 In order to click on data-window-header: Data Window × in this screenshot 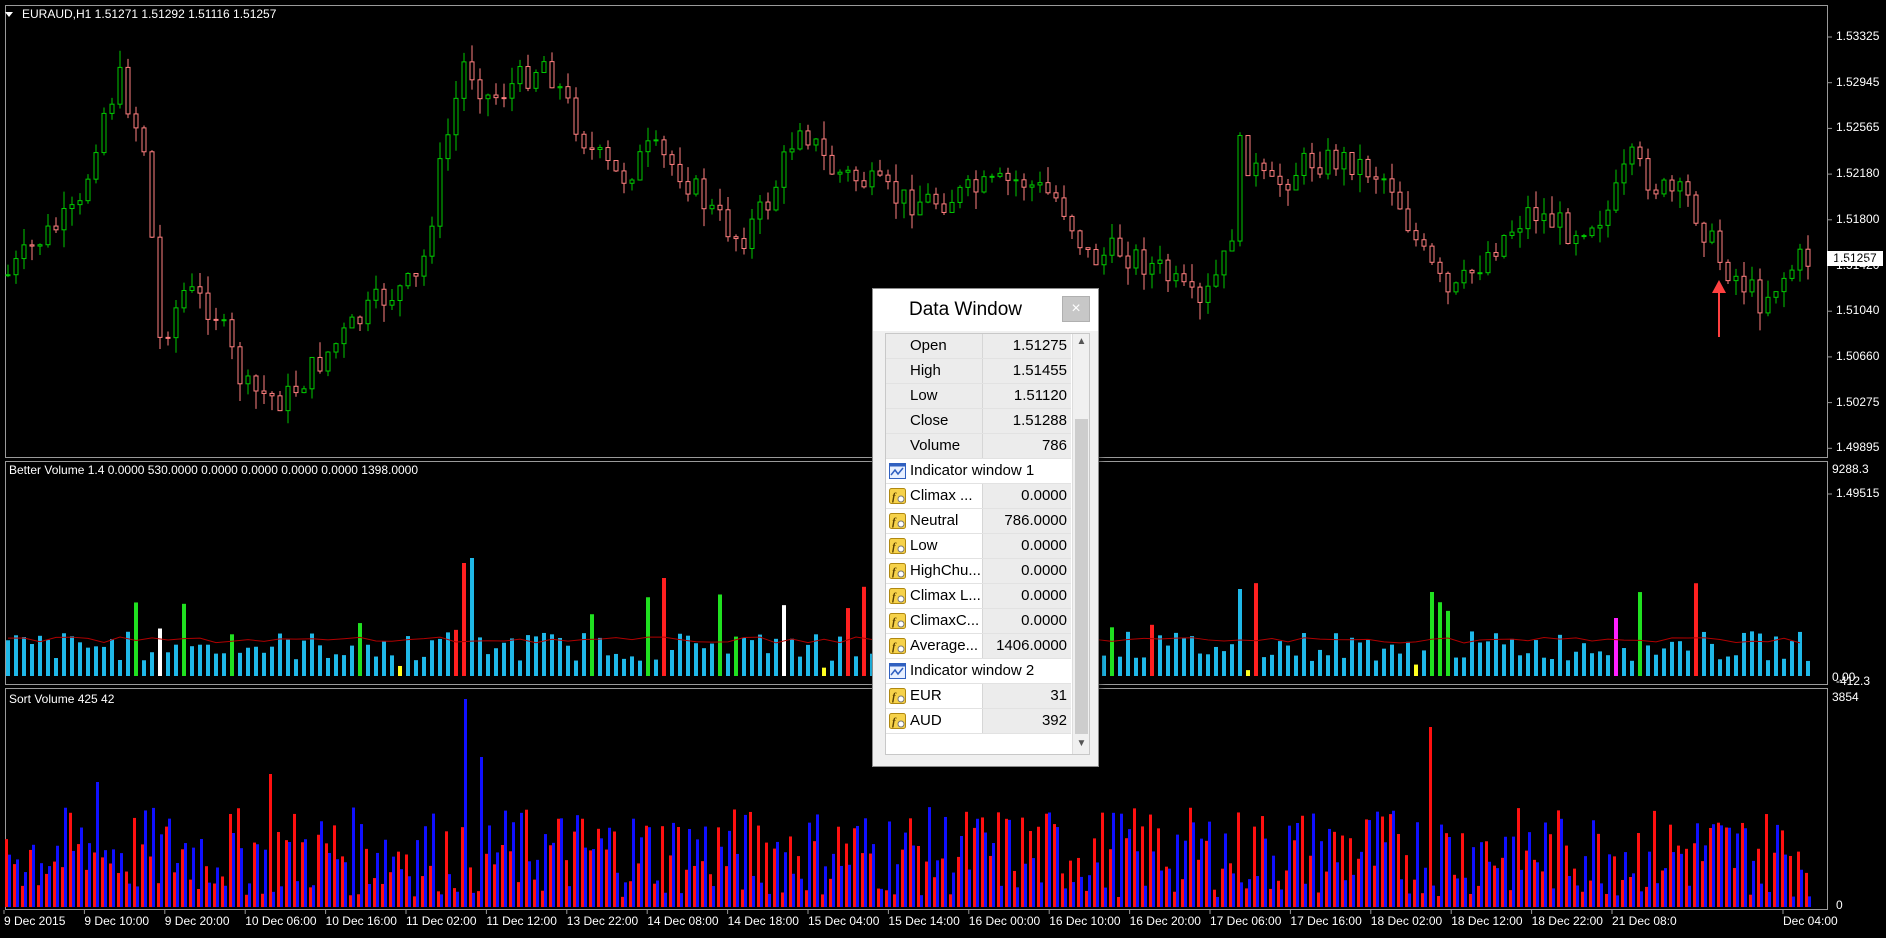, I will do `click(985, 310)`.